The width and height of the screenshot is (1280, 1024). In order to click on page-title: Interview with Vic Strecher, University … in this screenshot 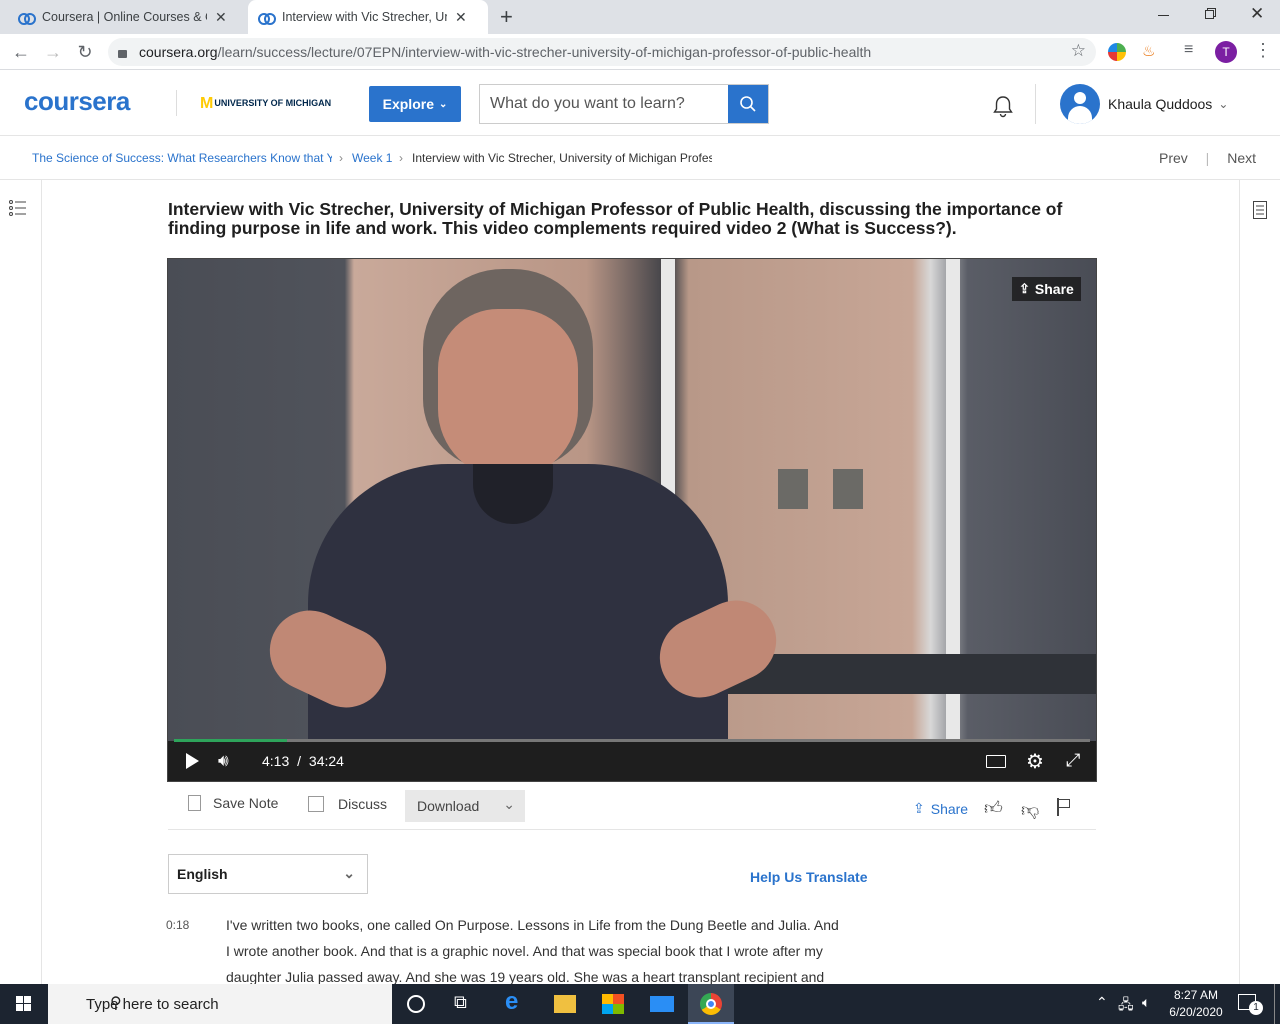, I will do `click(615, 218)`.